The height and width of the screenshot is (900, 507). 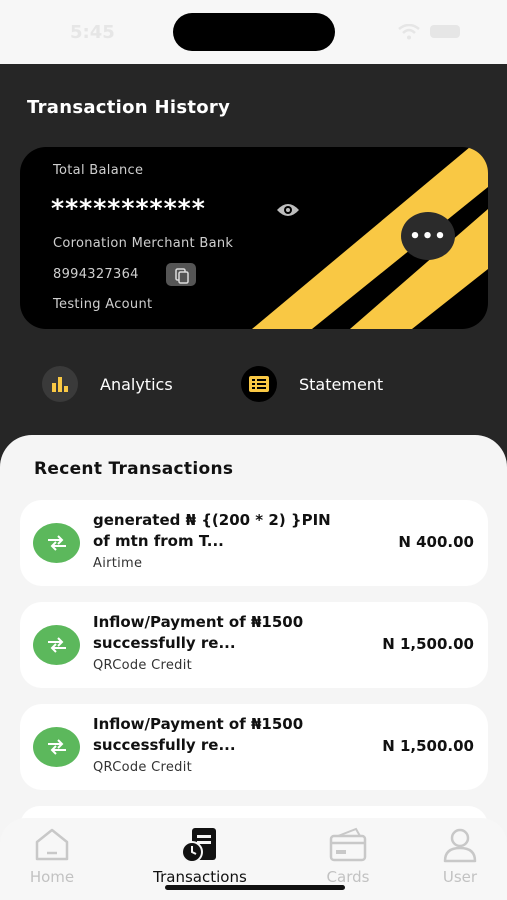 What do you see at coordinates (143, 243) in the screenshot?
I see `bank-name: Coronation Merchant Bank` at bounding box center [143, 243].